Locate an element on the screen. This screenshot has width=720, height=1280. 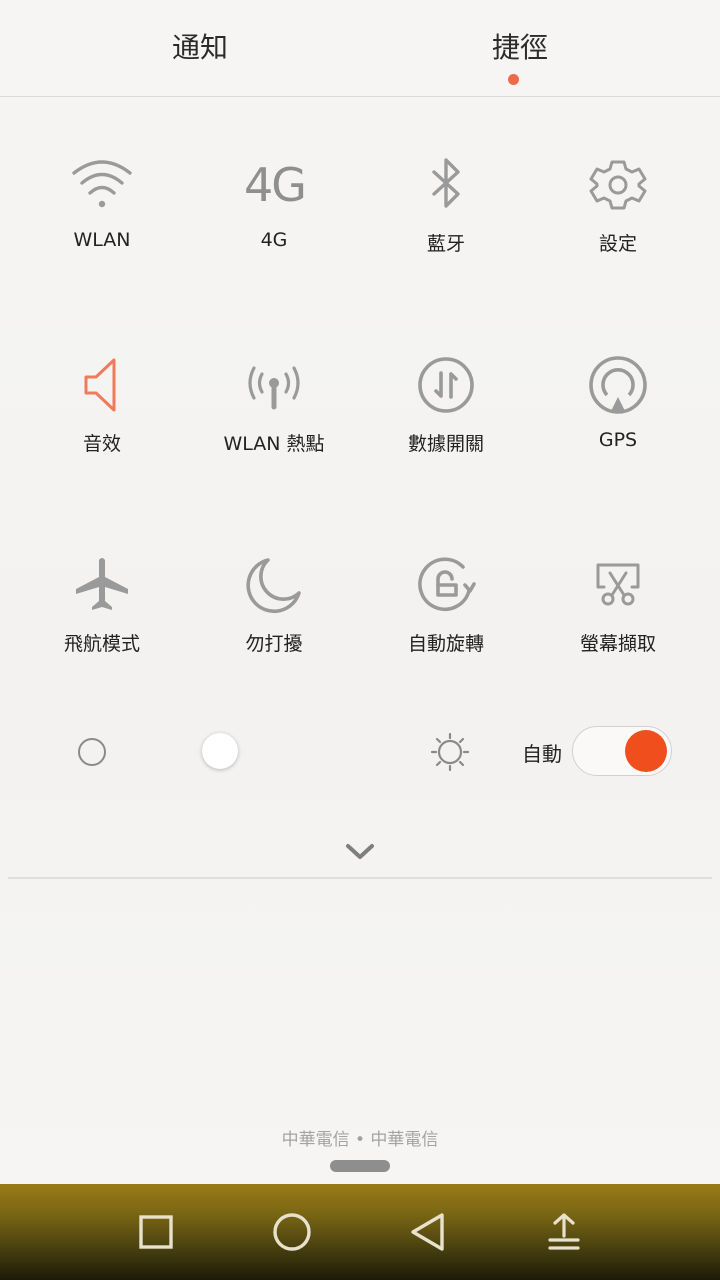
tab-shortcuts: 捷徑 is located at coordinates (520, 46).